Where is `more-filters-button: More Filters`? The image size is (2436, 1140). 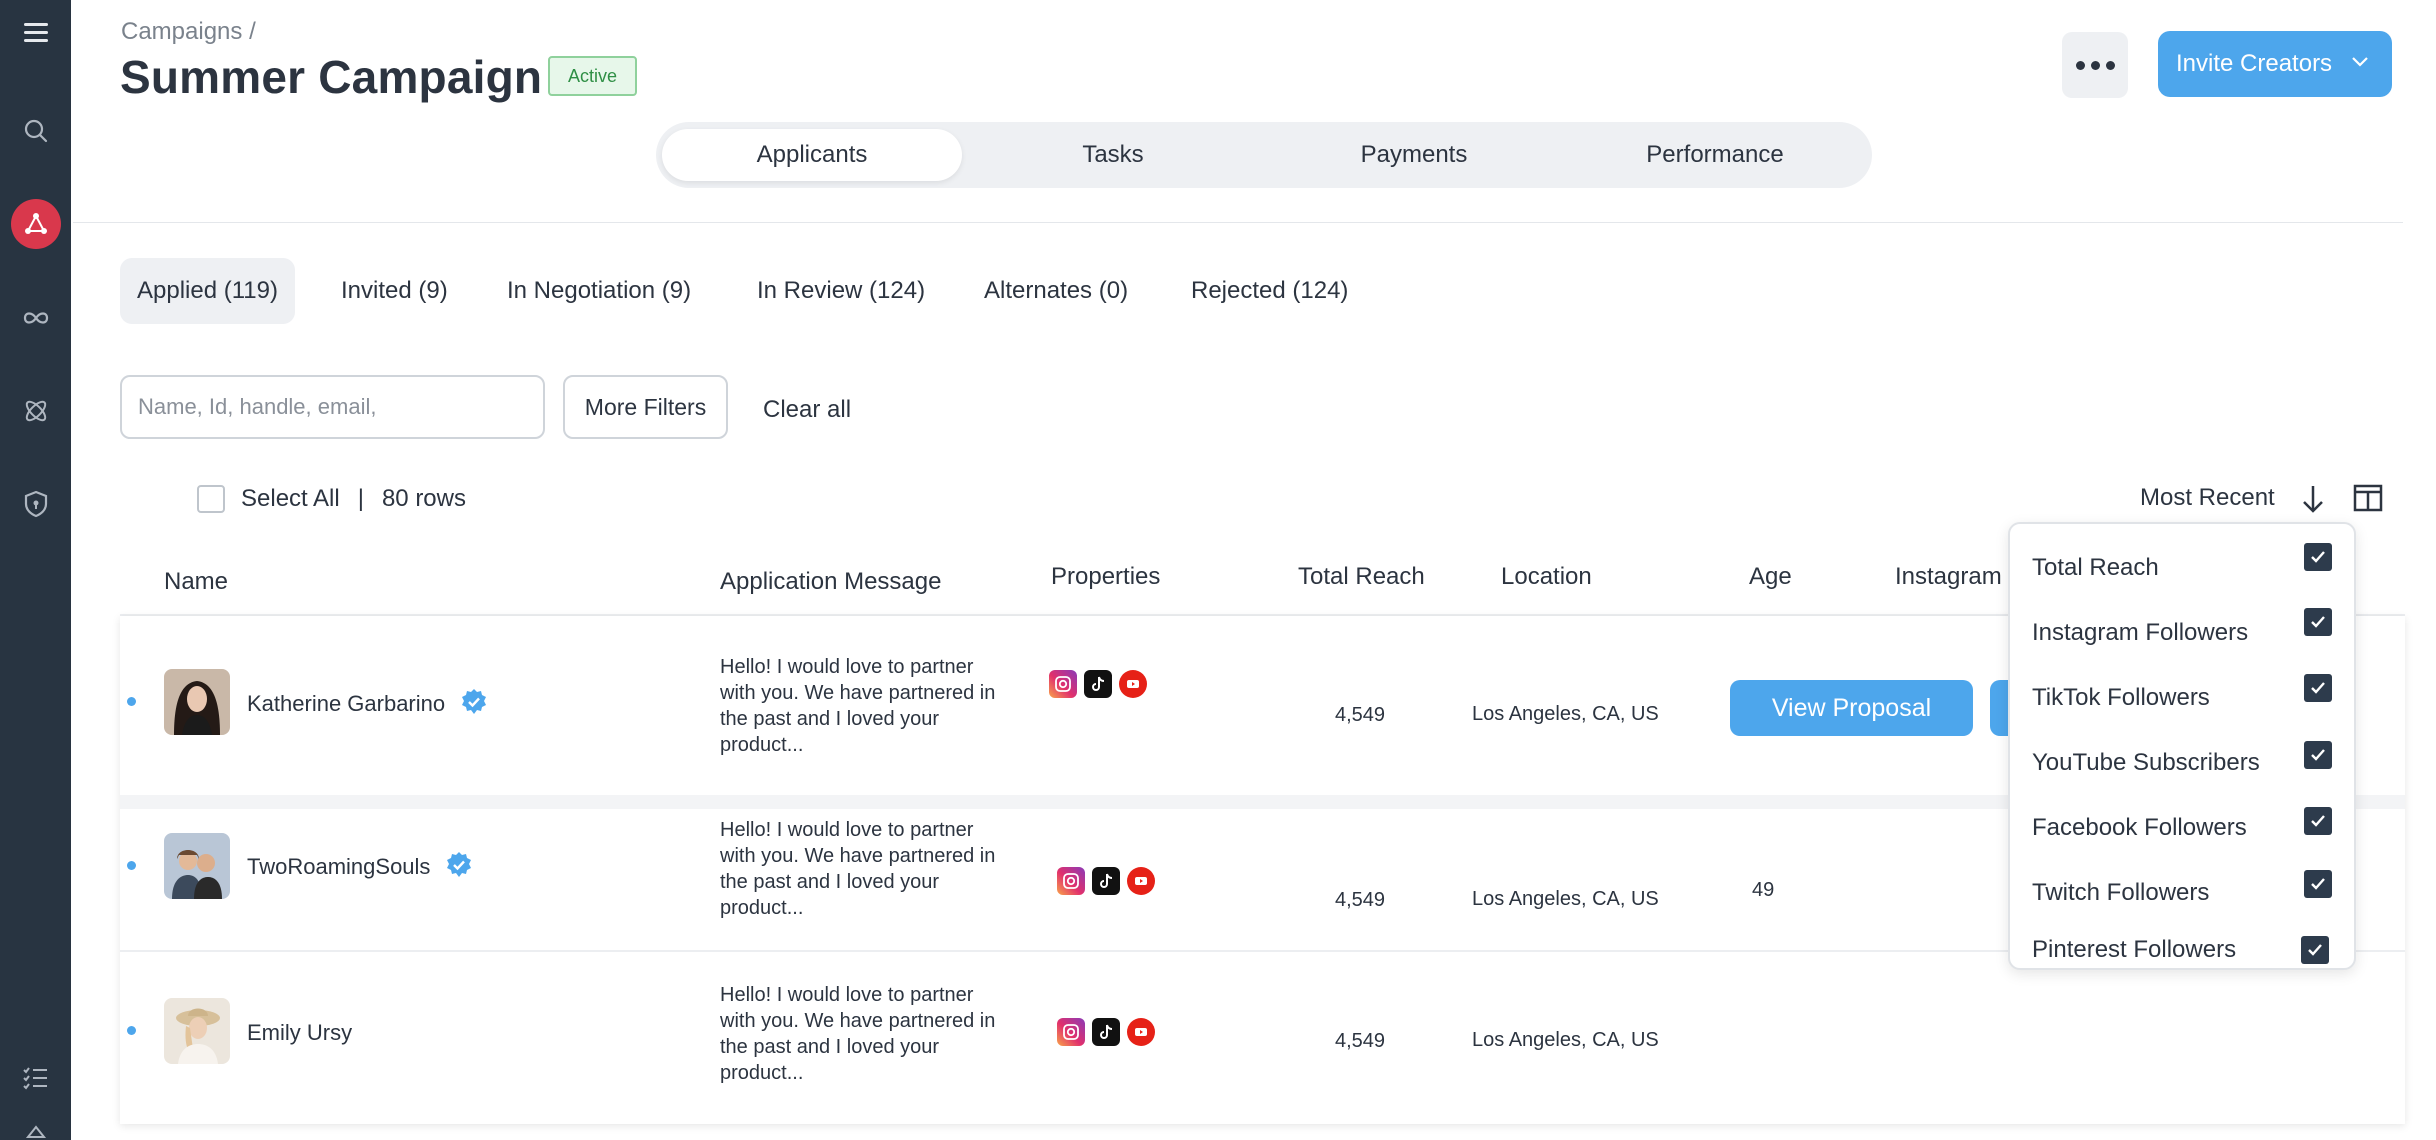 more-filters-button: More Filters is located at coordinates (645, 407).